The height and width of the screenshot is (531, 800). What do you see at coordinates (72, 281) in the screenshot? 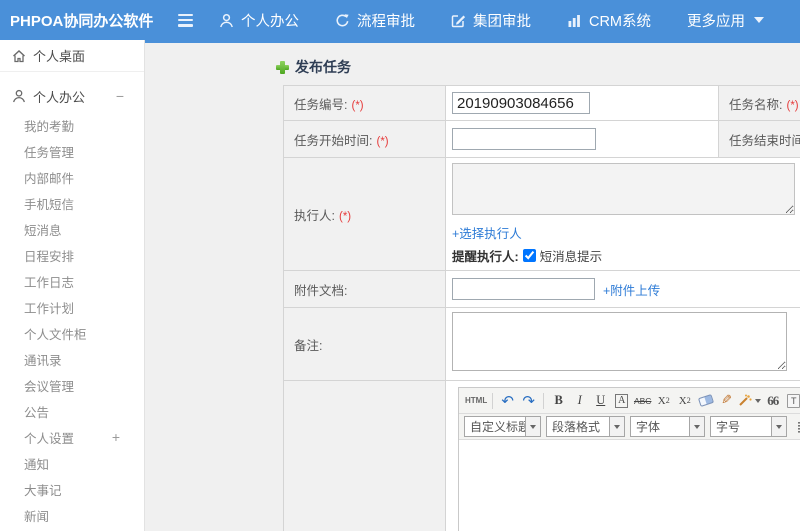
I see `sidebar-item-work-log: 工作日志` at bounding box center [72, 281].